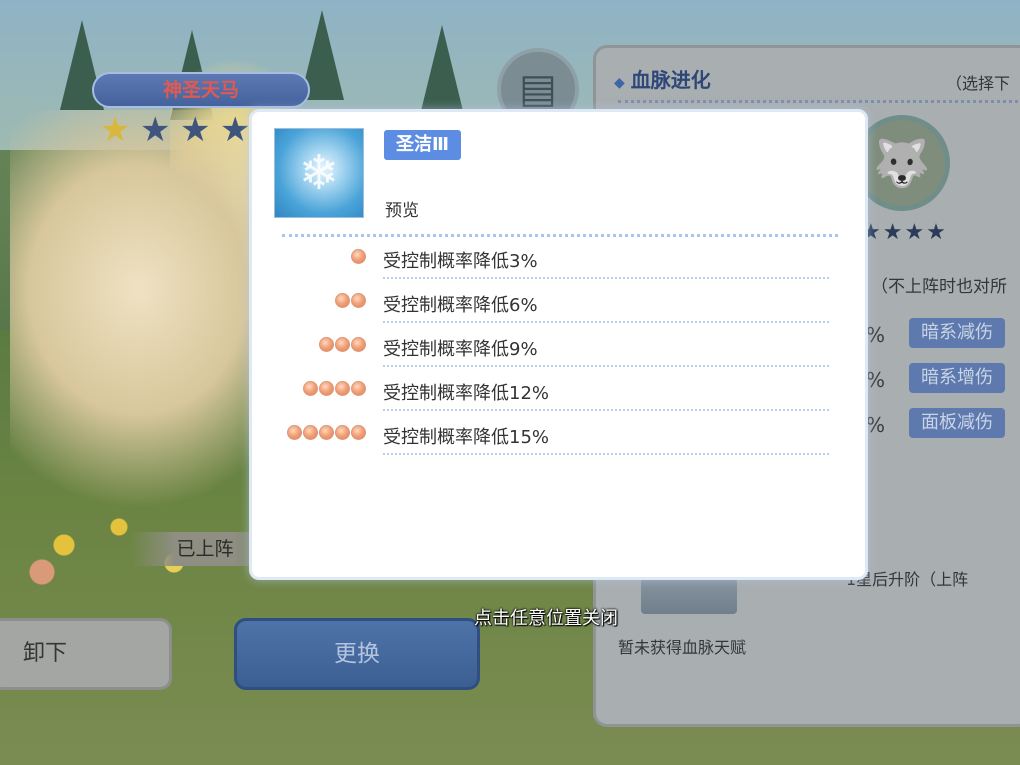 Image resolution: width=1020 pixels, height=765 pixels. Describe the element at coordinates (460, 305) in the screenshot. I see `tier-text: 受控制概率降低6%` at that location.